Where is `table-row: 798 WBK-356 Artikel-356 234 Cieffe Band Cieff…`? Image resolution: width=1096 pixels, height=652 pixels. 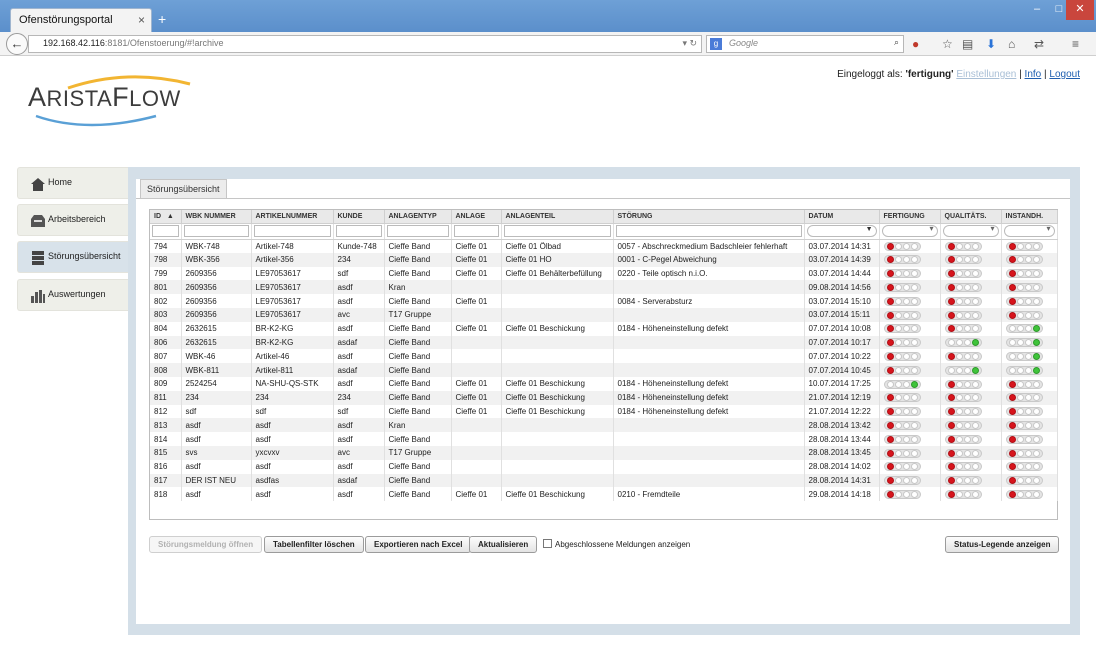 table-row: 798 WBK-356 Artikel-356 234 Cieffe Band Cieff… is located at coordinates (604, 259).